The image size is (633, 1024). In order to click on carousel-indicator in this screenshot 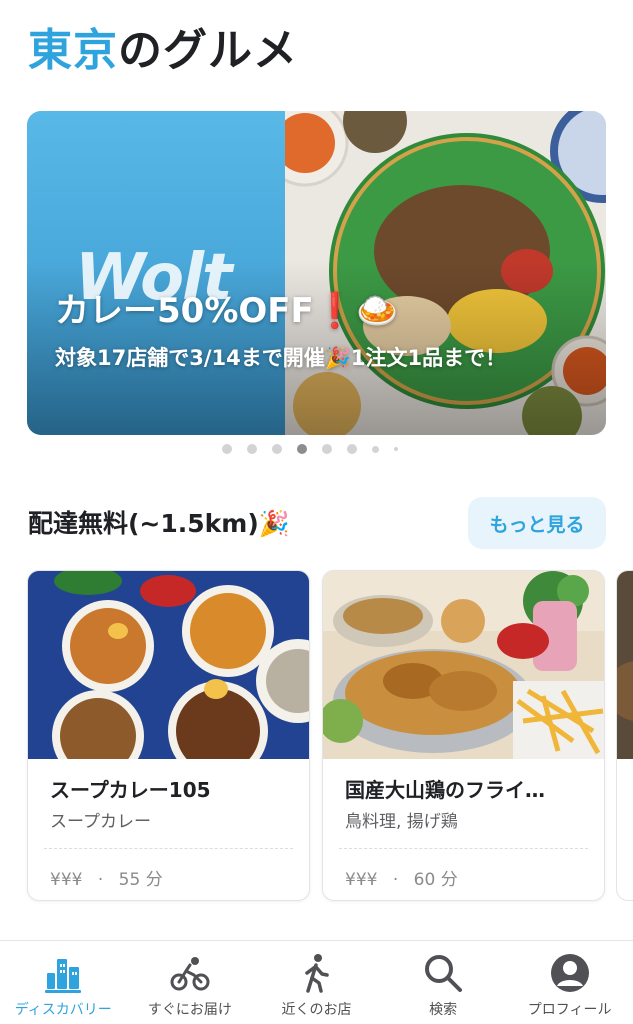, I will do `click(310, 449)`.